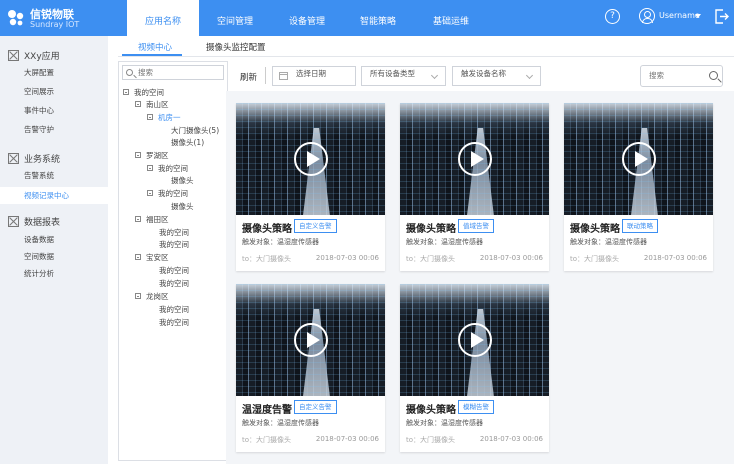 The image size is (734, 464). Describe the element at coordinates (55, 24) in the screenshot. I see `logo-name-en: Sundray IOT` at that location.